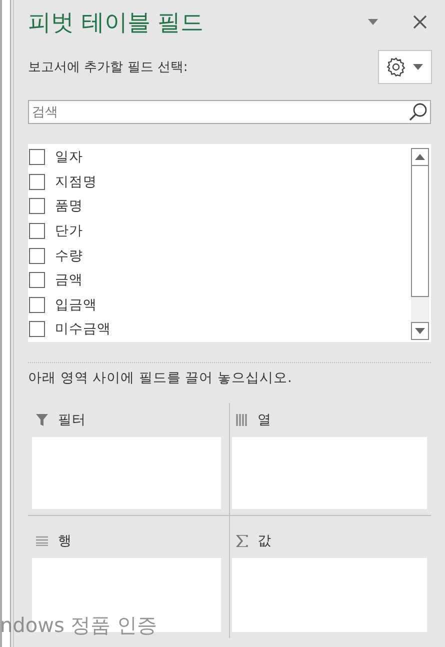 This screenshot has height=647, width=445. I want to click on field-label: 품명, so click(69, 206).